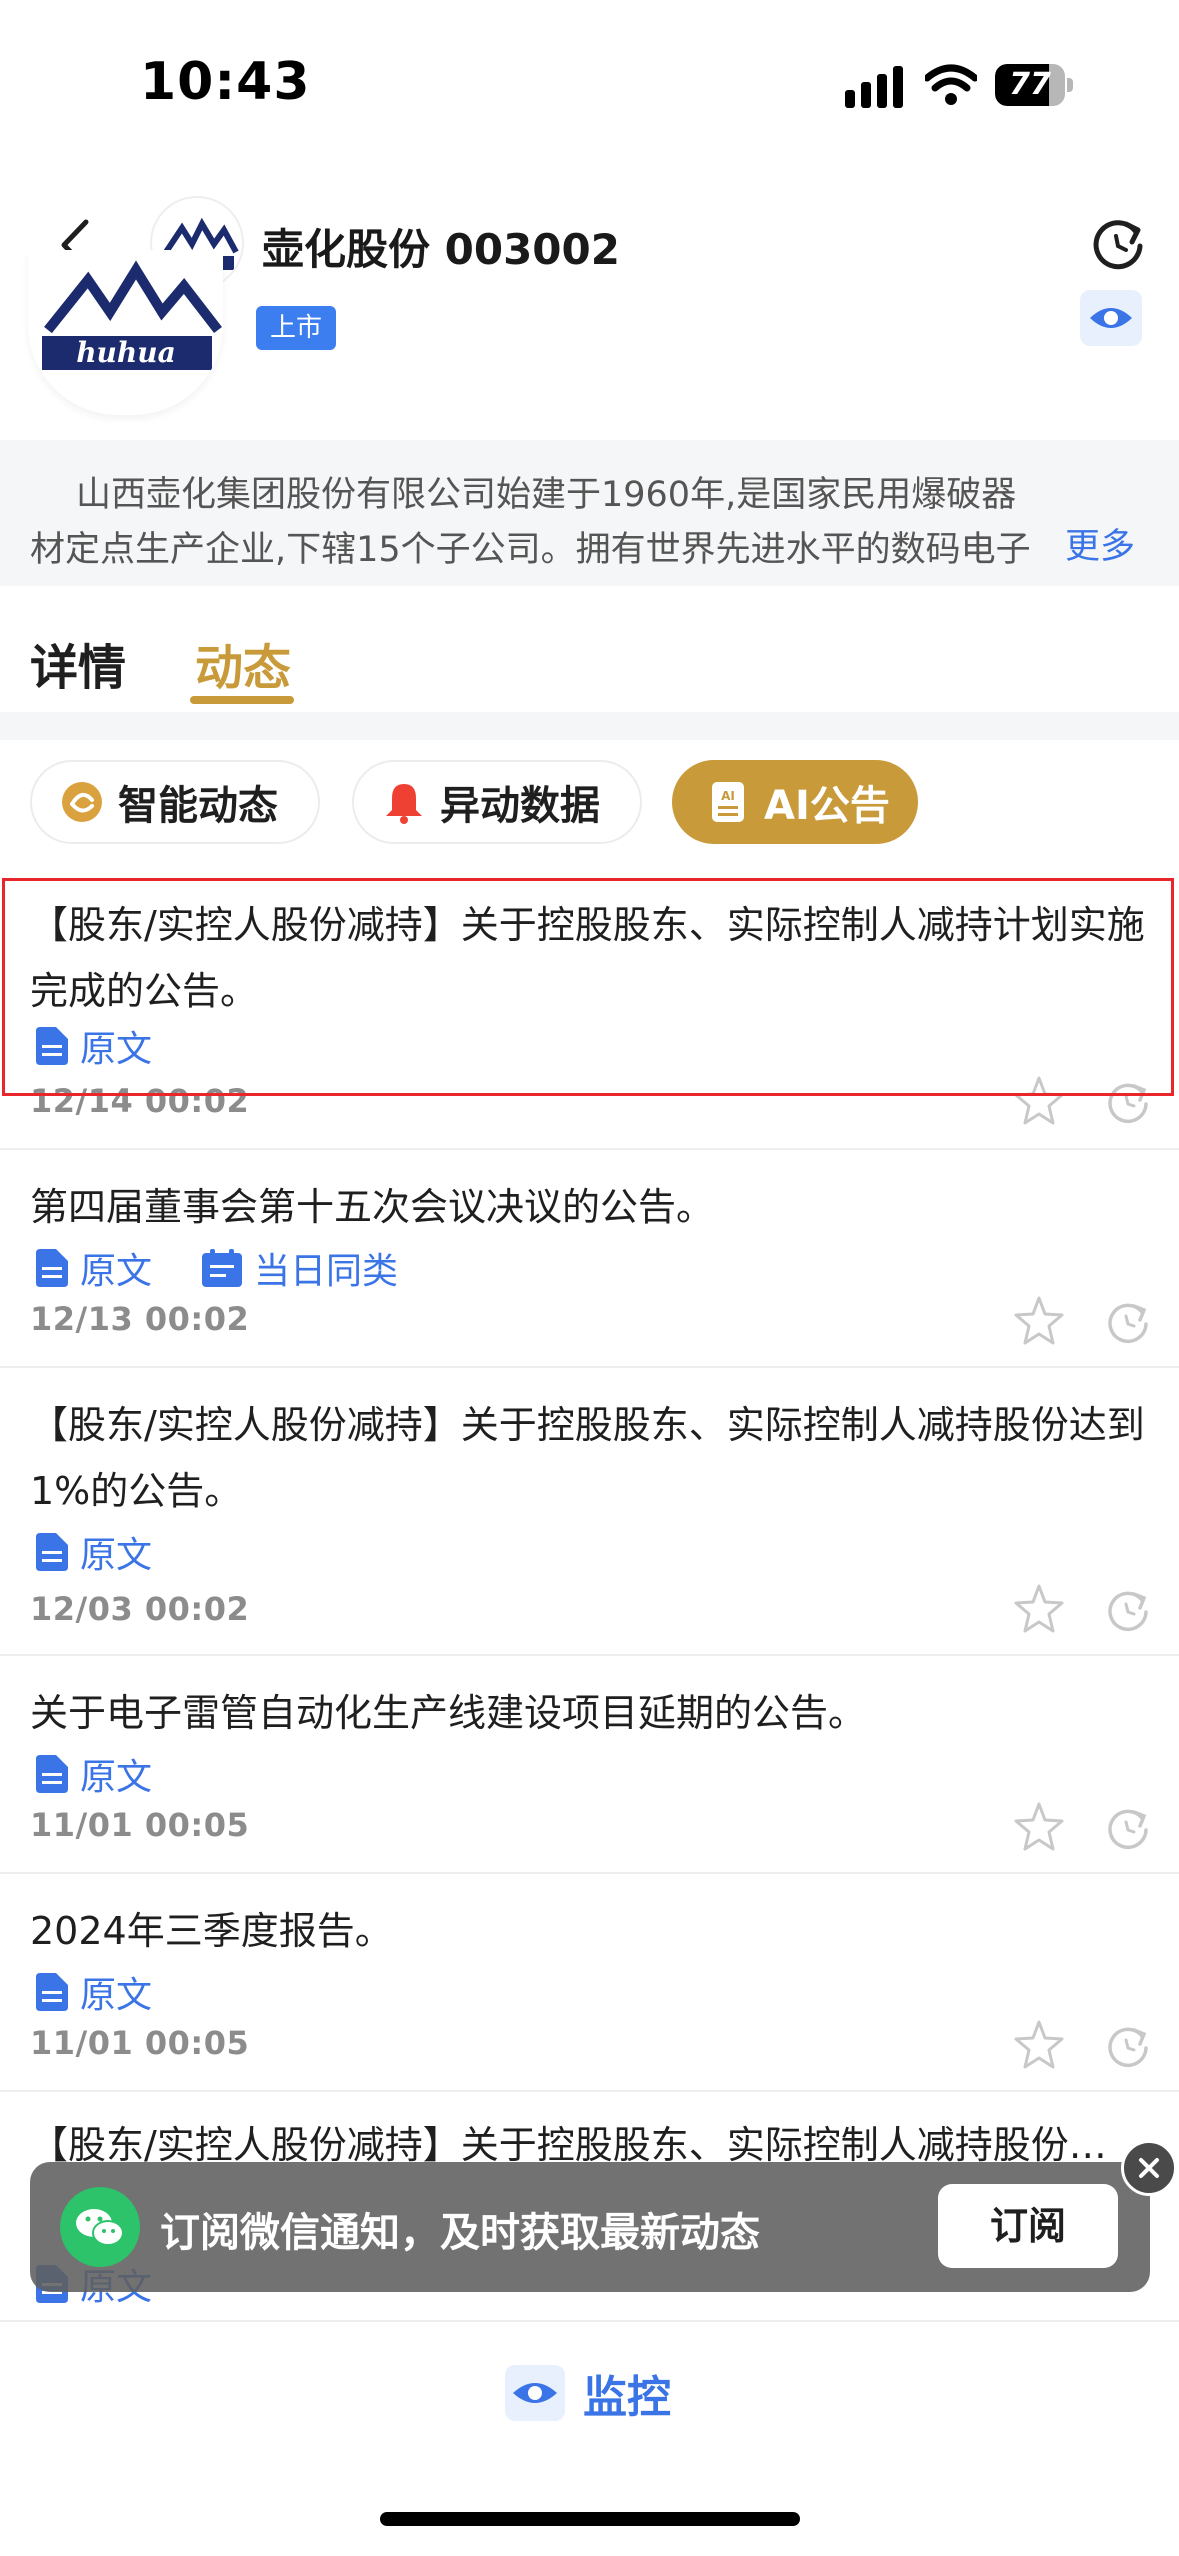 The image size is (1179, 2556). I want to click on tab-detail: 详情, so click(78, 663).